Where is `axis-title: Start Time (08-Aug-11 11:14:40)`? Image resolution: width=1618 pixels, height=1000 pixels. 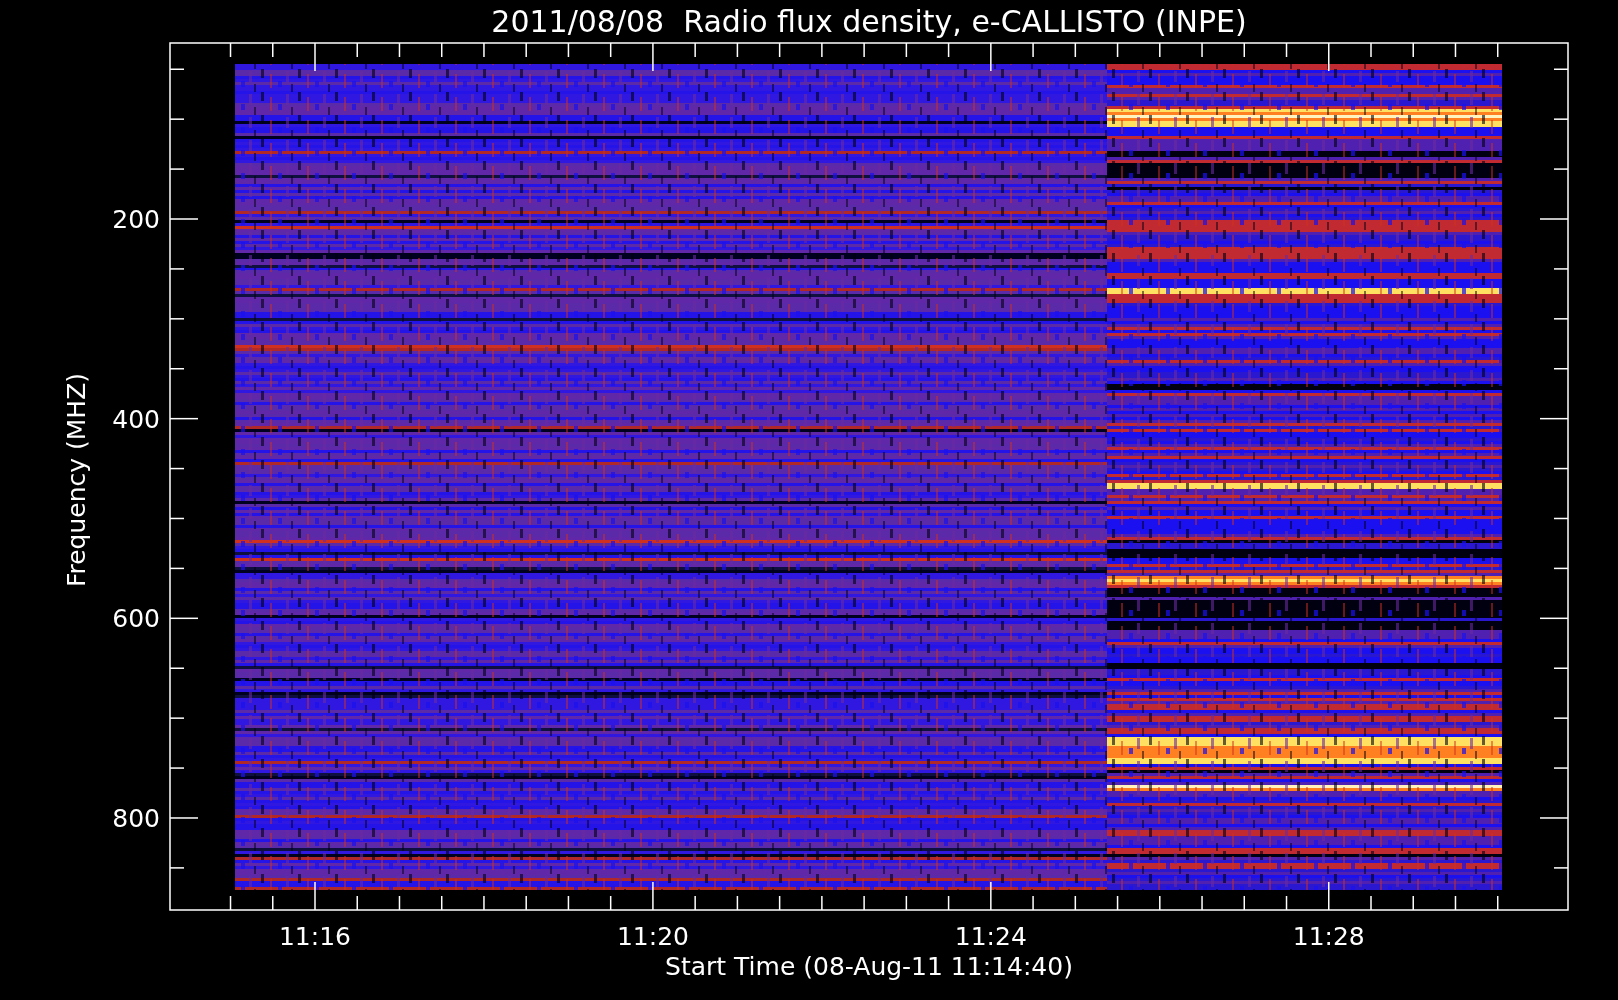
axis-title: Start Time (08-Aug-11 11:14:40) is located at coordinates (869, 966).